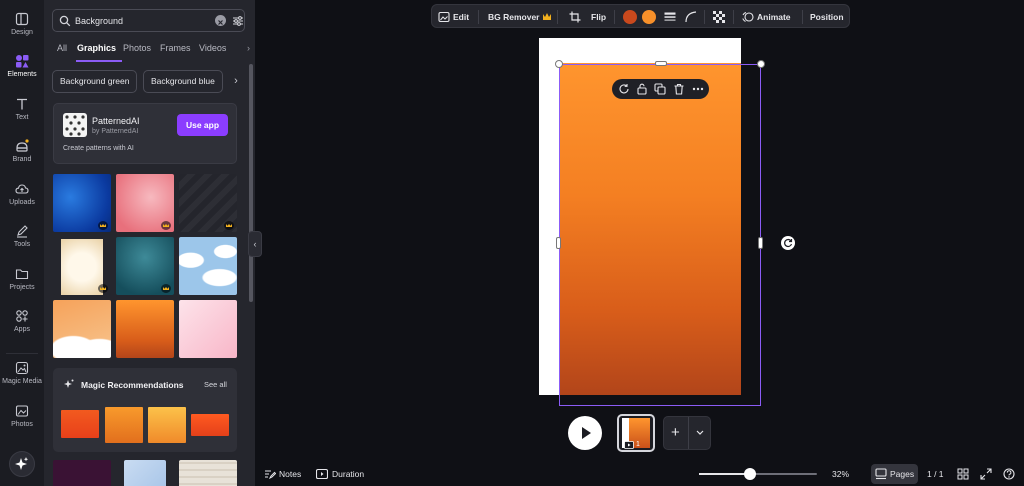  Describe the element at coordinates (986, 474) in the screenshot. I see `fullscreen-icon` at that location.